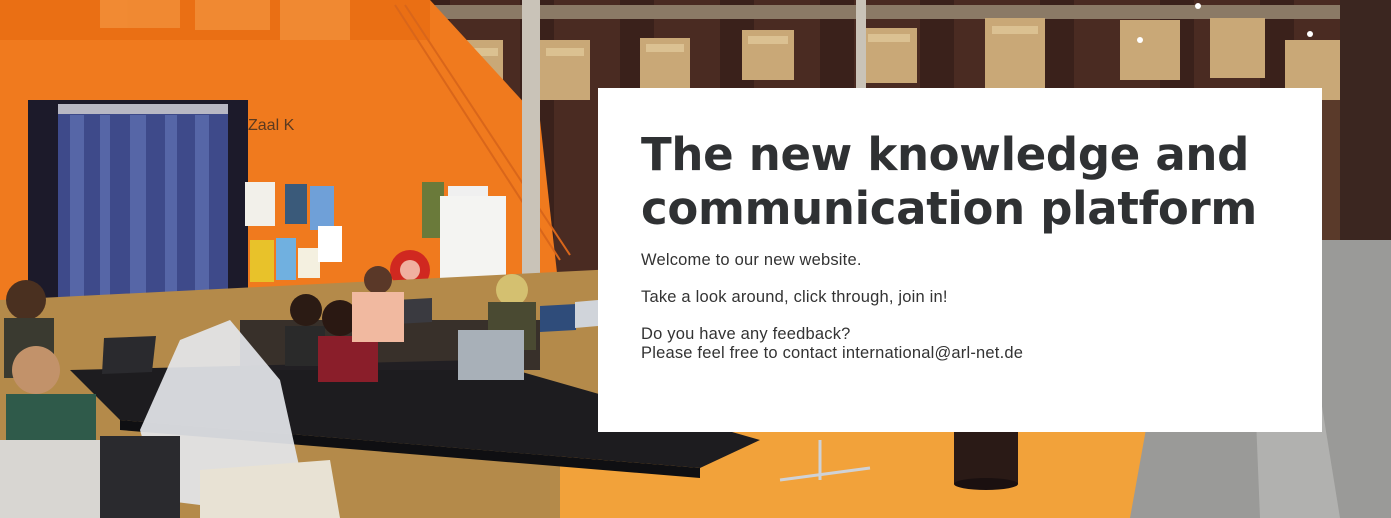 The image size is (1391, 518). I want to click on wall-sign-text: Zaal K, so click(271, 125).